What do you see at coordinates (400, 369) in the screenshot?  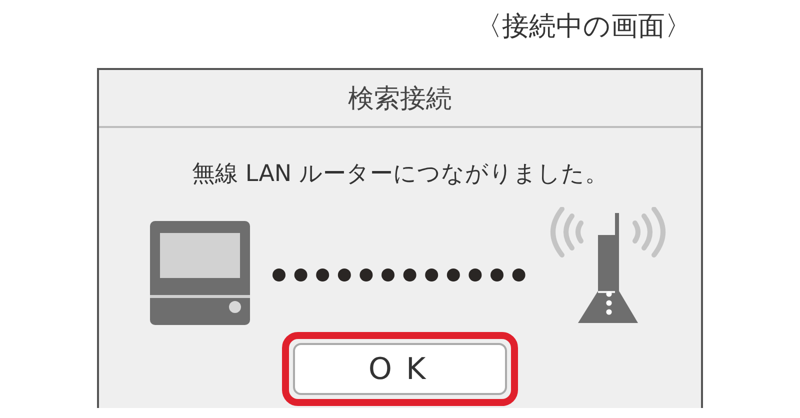 I see `ok-button: OK` at bounding box center [400, 369].